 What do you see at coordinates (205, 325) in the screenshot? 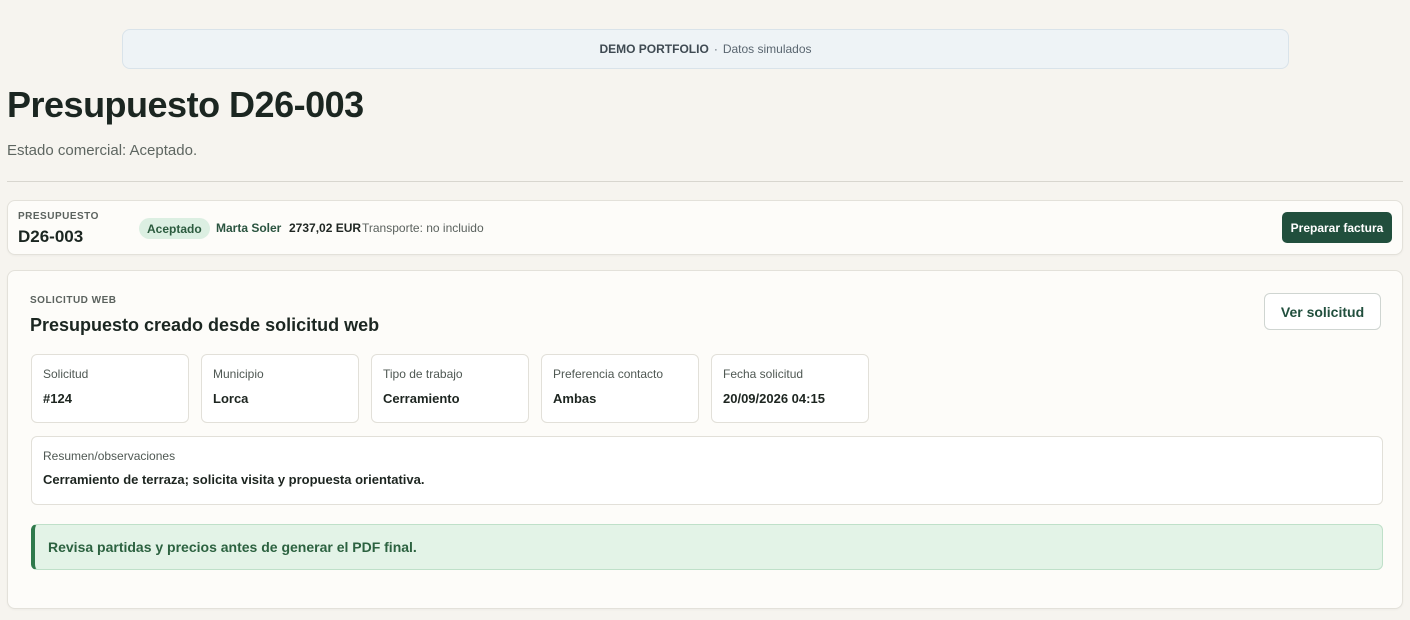
I see `card-title: Presupuesto creado desde solicitud web` at bounding box center [205, 325].